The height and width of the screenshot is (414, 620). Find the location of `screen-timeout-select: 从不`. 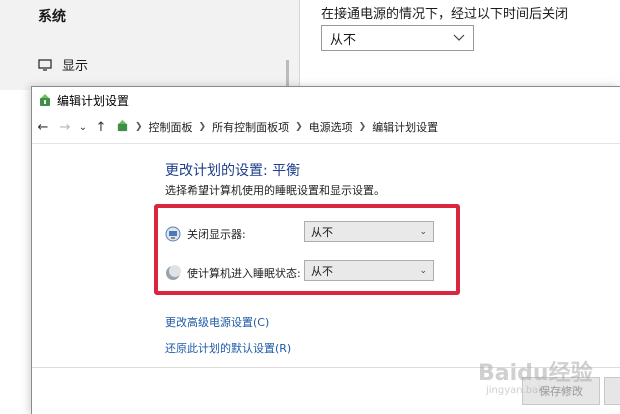

screen-timeout-select: 从不 is located at coordinates (397, 38).